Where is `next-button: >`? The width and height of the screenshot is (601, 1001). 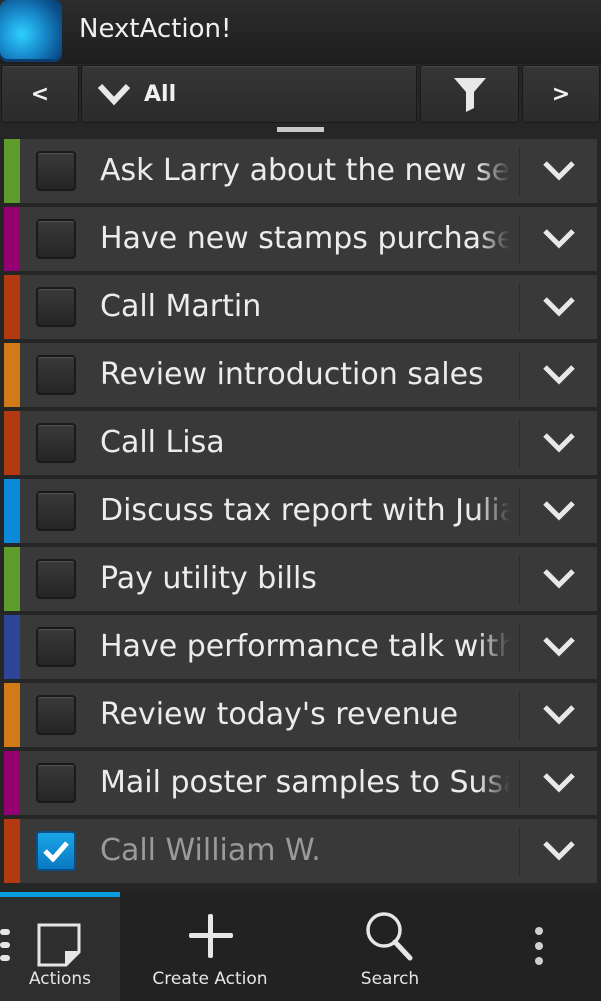 next-button: > is located at coordinates (561, 94).